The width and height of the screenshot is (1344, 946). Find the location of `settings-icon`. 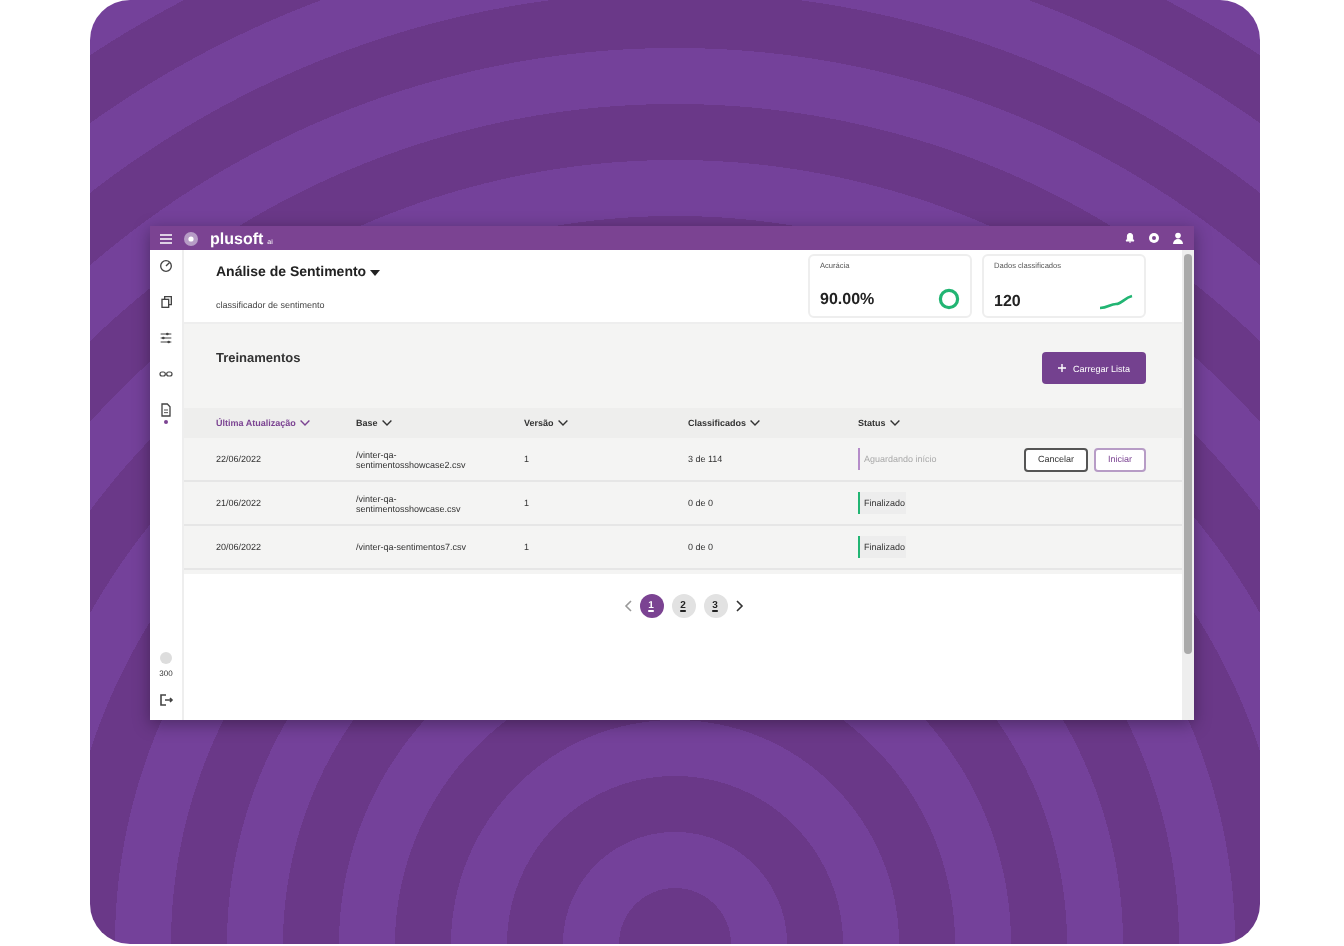

settings-icon is located at coordinates (1154, 238).